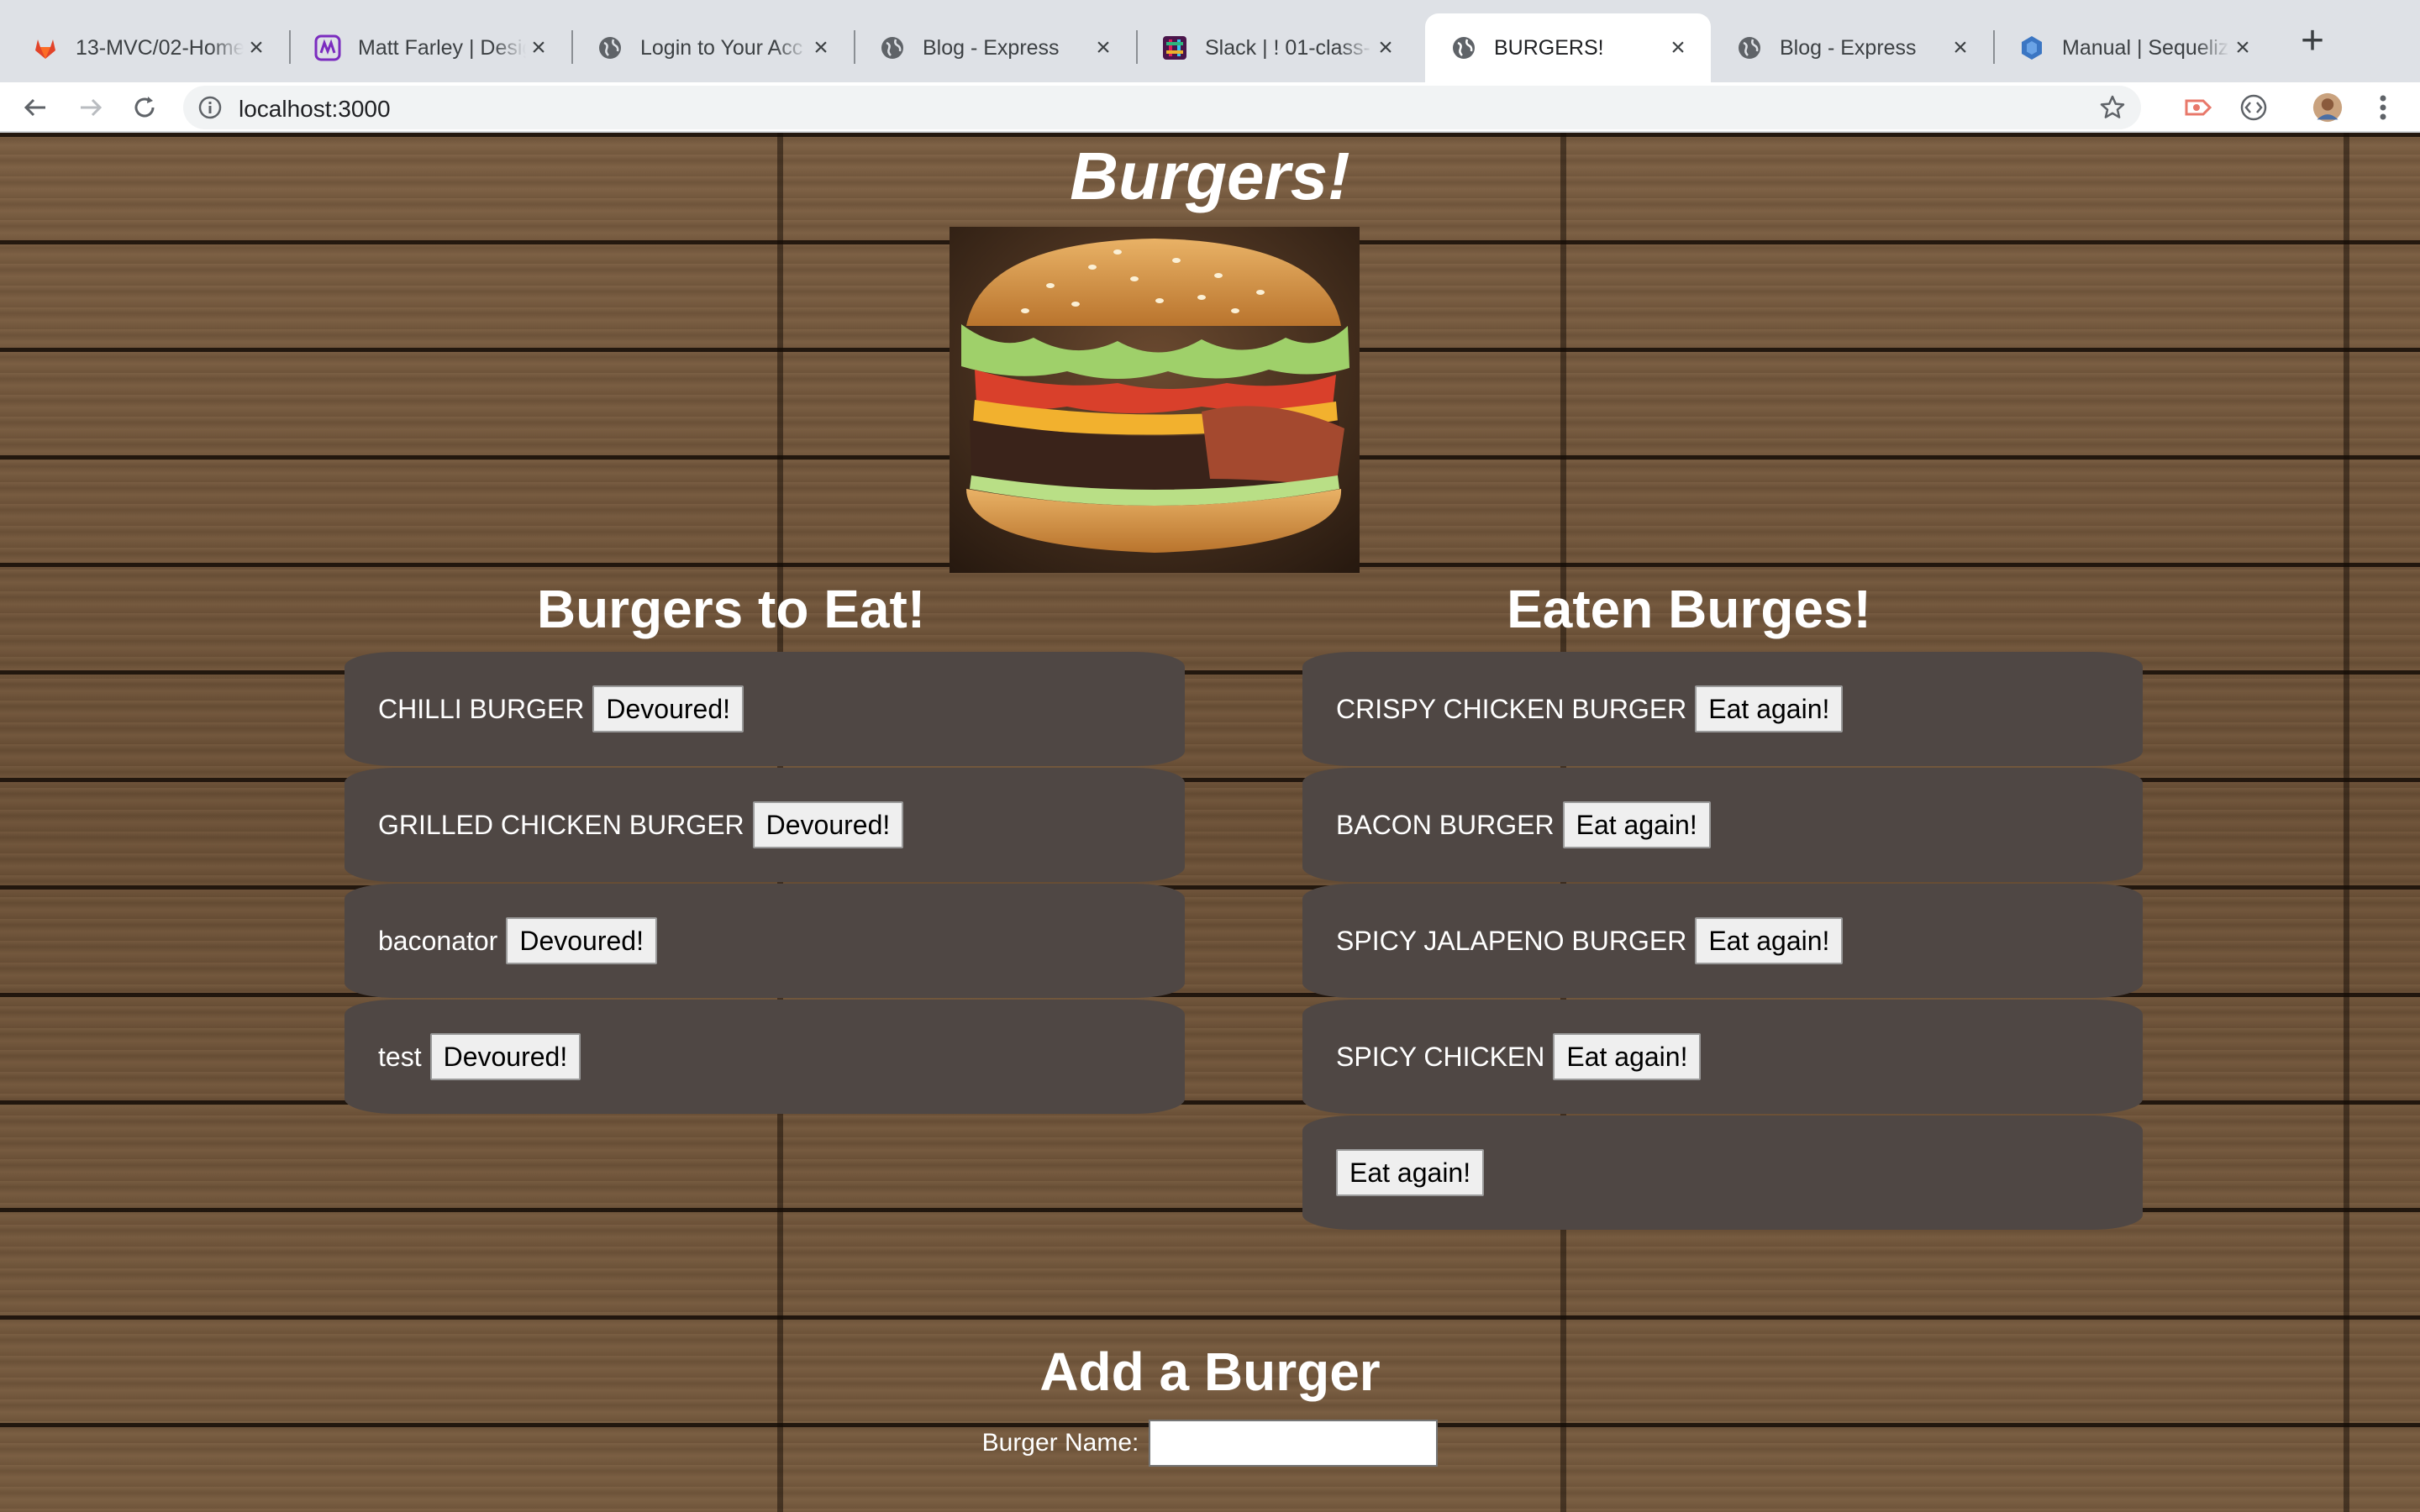 The image size is (2420, 1512). What do you see at coordinates (721, 47) in the screenshot?
I see `tab-title: Login to Your Acc` at bounding box center [721, 47].